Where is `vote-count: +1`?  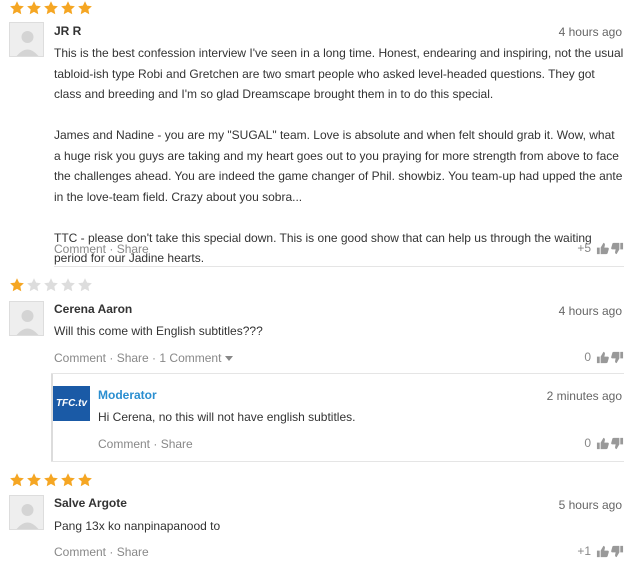
vote-count: +1 is located at coordinates (584, 551).